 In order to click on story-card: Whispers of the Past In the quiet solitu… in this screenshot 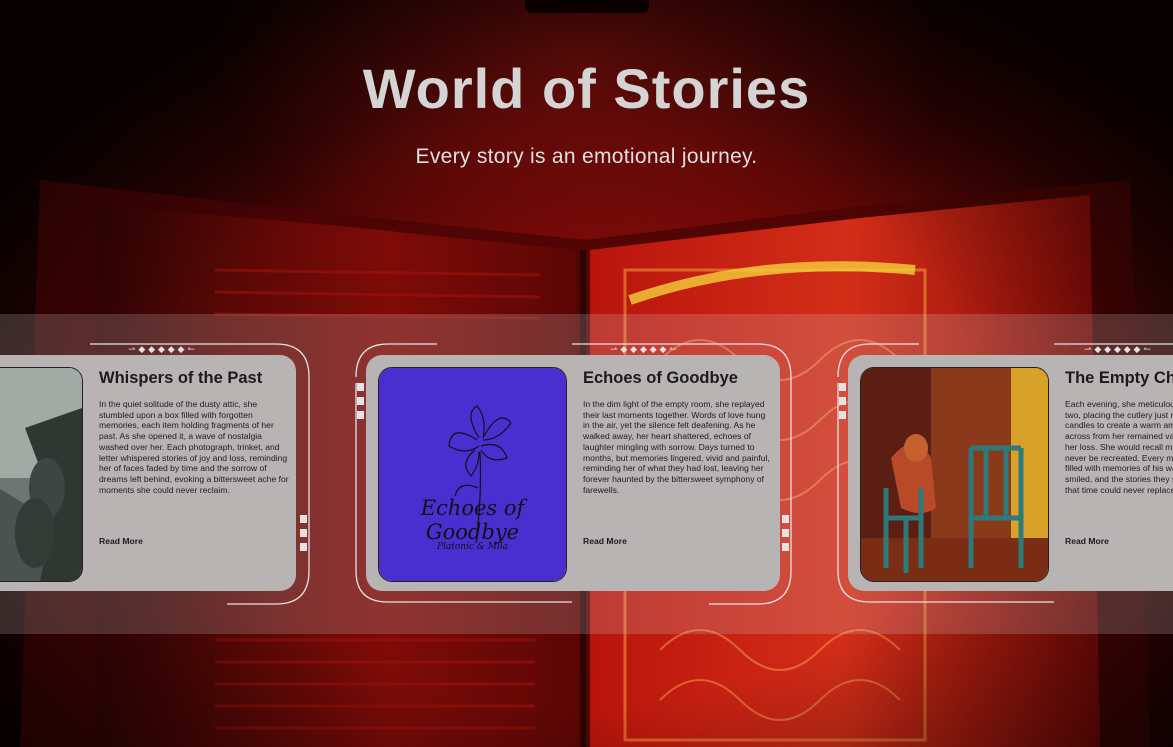, I will do `click(148, 473)`.